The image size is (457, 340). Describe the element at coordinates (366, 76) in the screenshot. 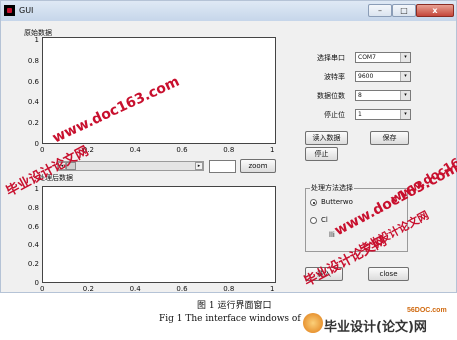

I see `baud-value: 9600` at that location.